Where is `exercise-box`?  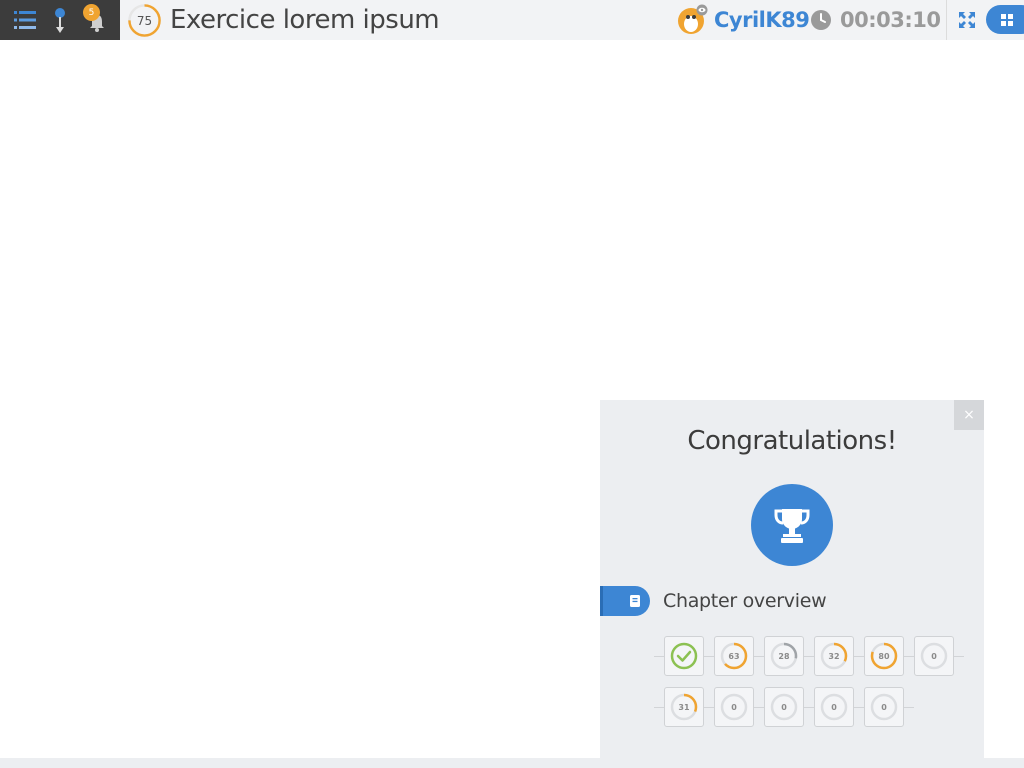
exercise-box is located at coordinates (684, 656).